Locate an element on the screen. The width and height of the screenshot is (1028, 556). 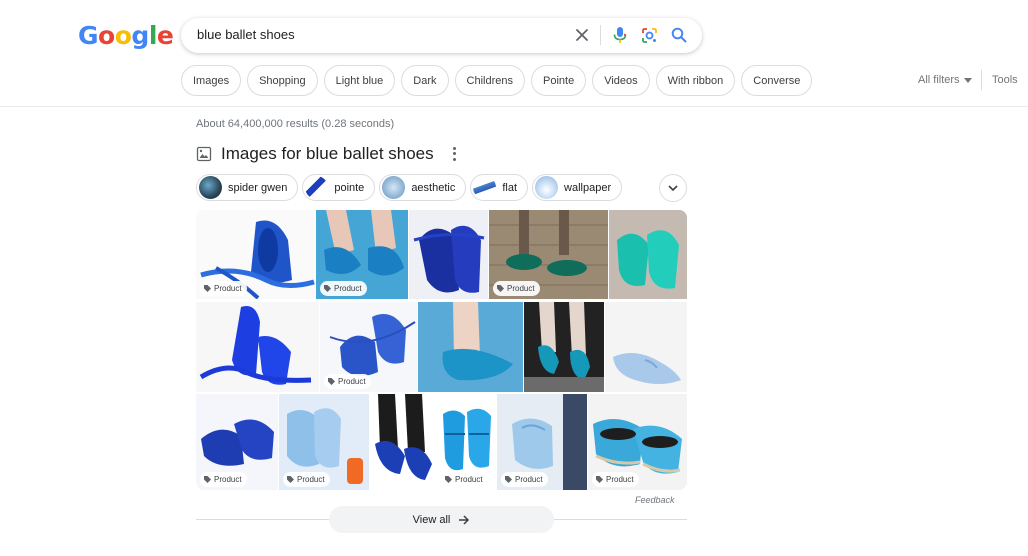
feedback-link: Feedback is located at coordinates (655, 500).